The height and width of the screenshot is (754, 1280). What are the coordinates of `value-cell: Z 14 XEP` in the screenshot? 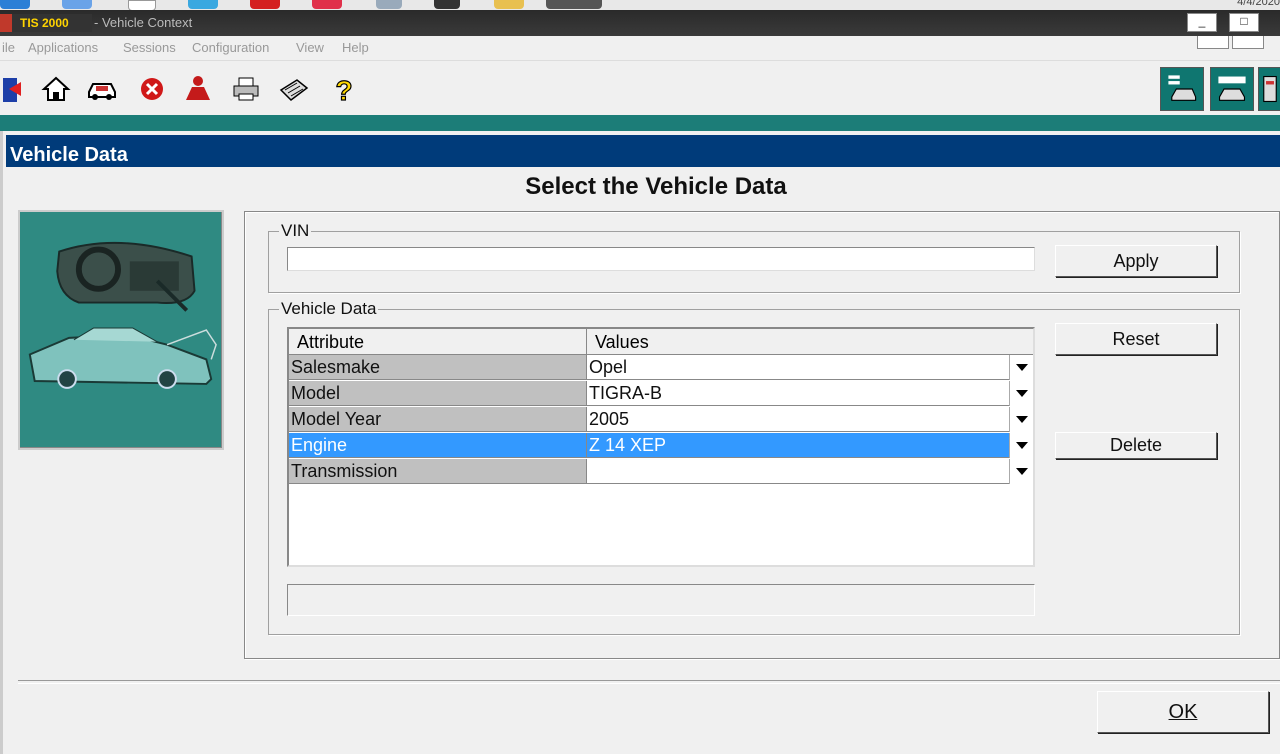 It's located at (810, 445).